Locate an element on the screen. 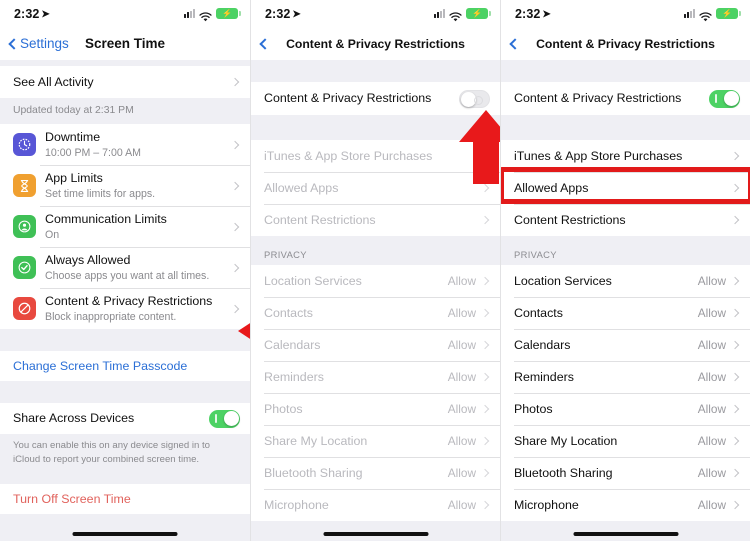 This screenshot has width=750, height=541. row-body: Content & Privacy Restrictions is located at coordinates (361, 98).